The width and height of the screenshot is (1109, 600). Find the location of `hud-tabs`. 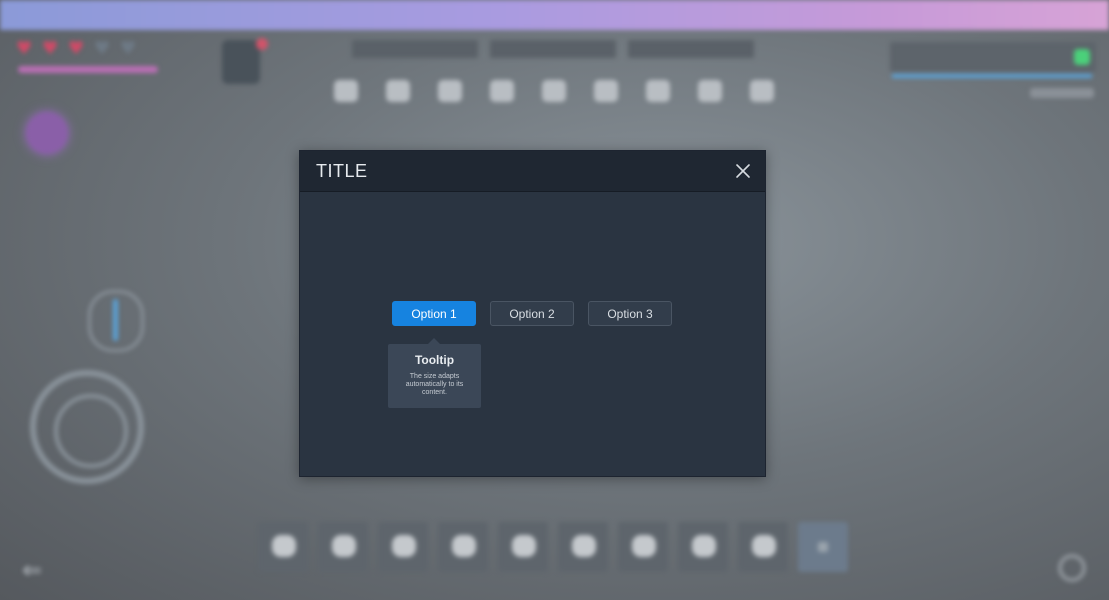

hud-tabs is located at coordinates (553, 49).